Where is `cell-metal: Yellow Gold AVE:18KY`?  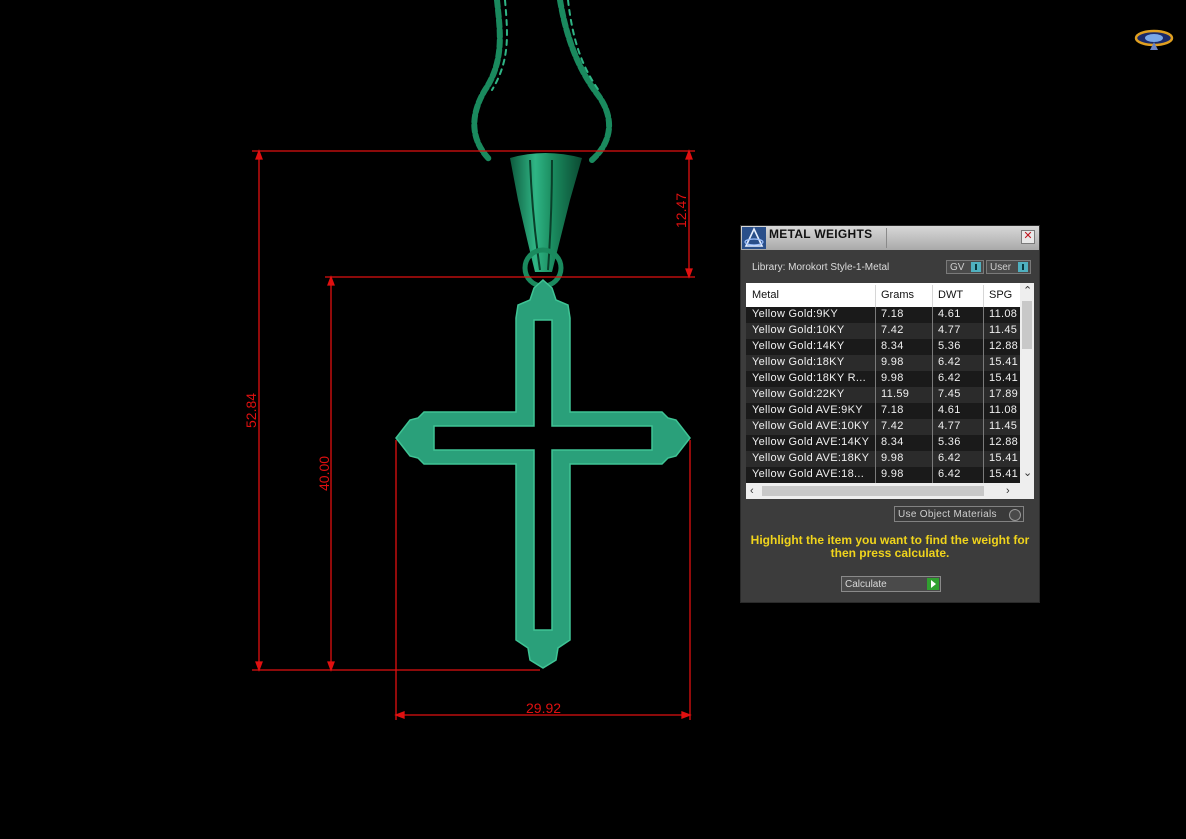
cell-metal: Yellow Gold AVE:18KY is located at coordinates (811, 458).